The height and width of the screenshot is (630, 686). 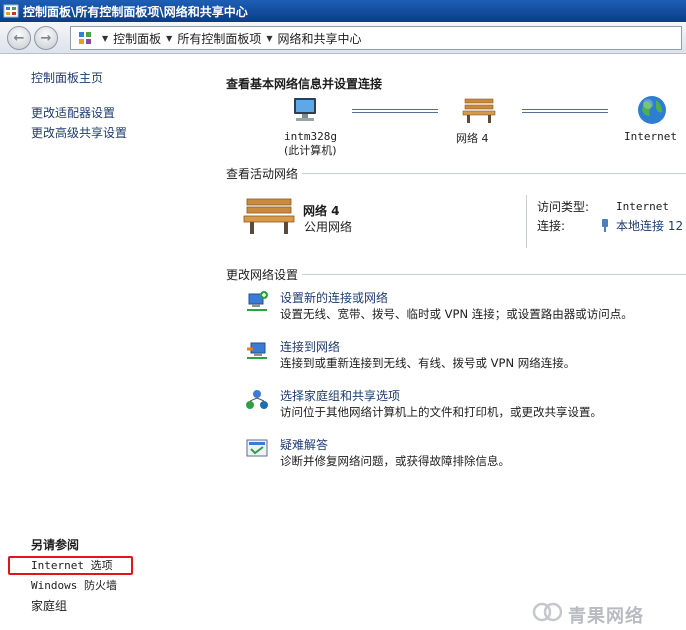 I want to click on access-type-value: Internet, so click(x=642, y=206).